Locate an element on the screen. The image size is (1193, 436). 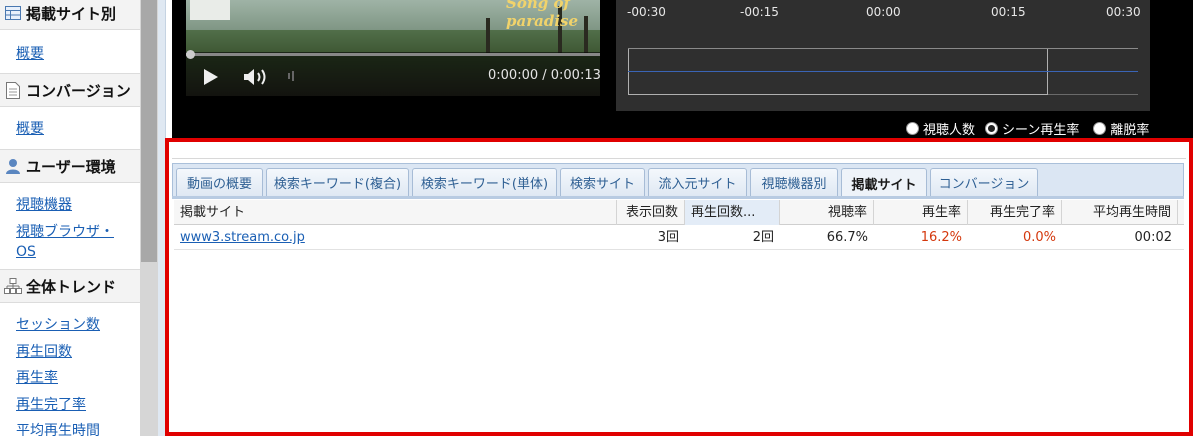
sidebar-link-site-overview: 概要 is located at coordinates (30, 54).